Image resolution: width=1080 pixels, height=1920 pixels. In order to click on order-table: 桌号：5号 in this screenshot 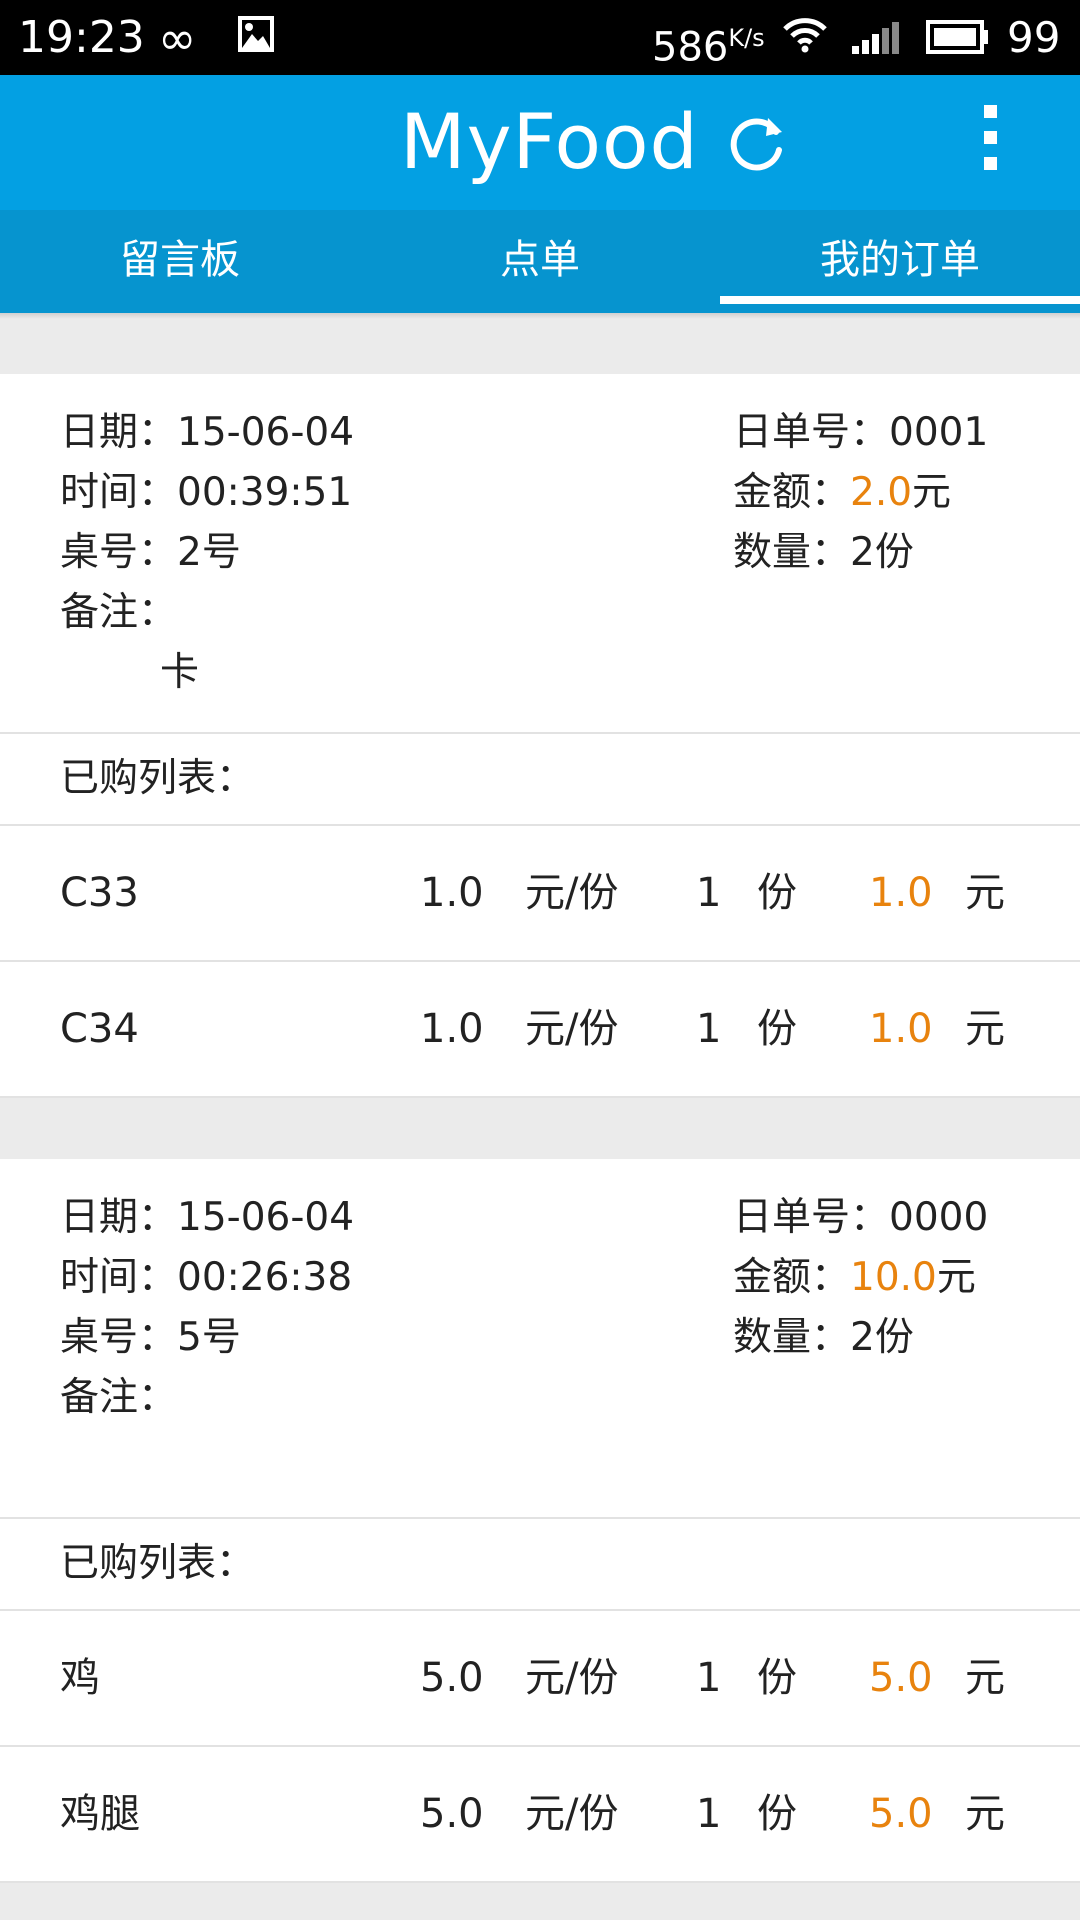, I will do `click(150, 1338)`.